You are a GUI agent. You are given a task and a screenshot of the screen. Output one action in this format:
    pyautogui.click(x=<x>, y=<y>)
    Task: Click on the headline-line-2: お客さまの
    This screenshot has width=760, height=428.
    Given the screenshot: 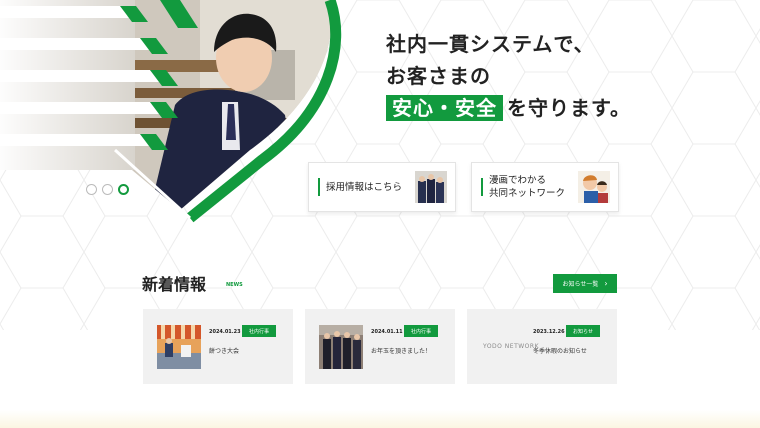 What is the action you would take?
    pyautogui.click(x=438, y=76)
    